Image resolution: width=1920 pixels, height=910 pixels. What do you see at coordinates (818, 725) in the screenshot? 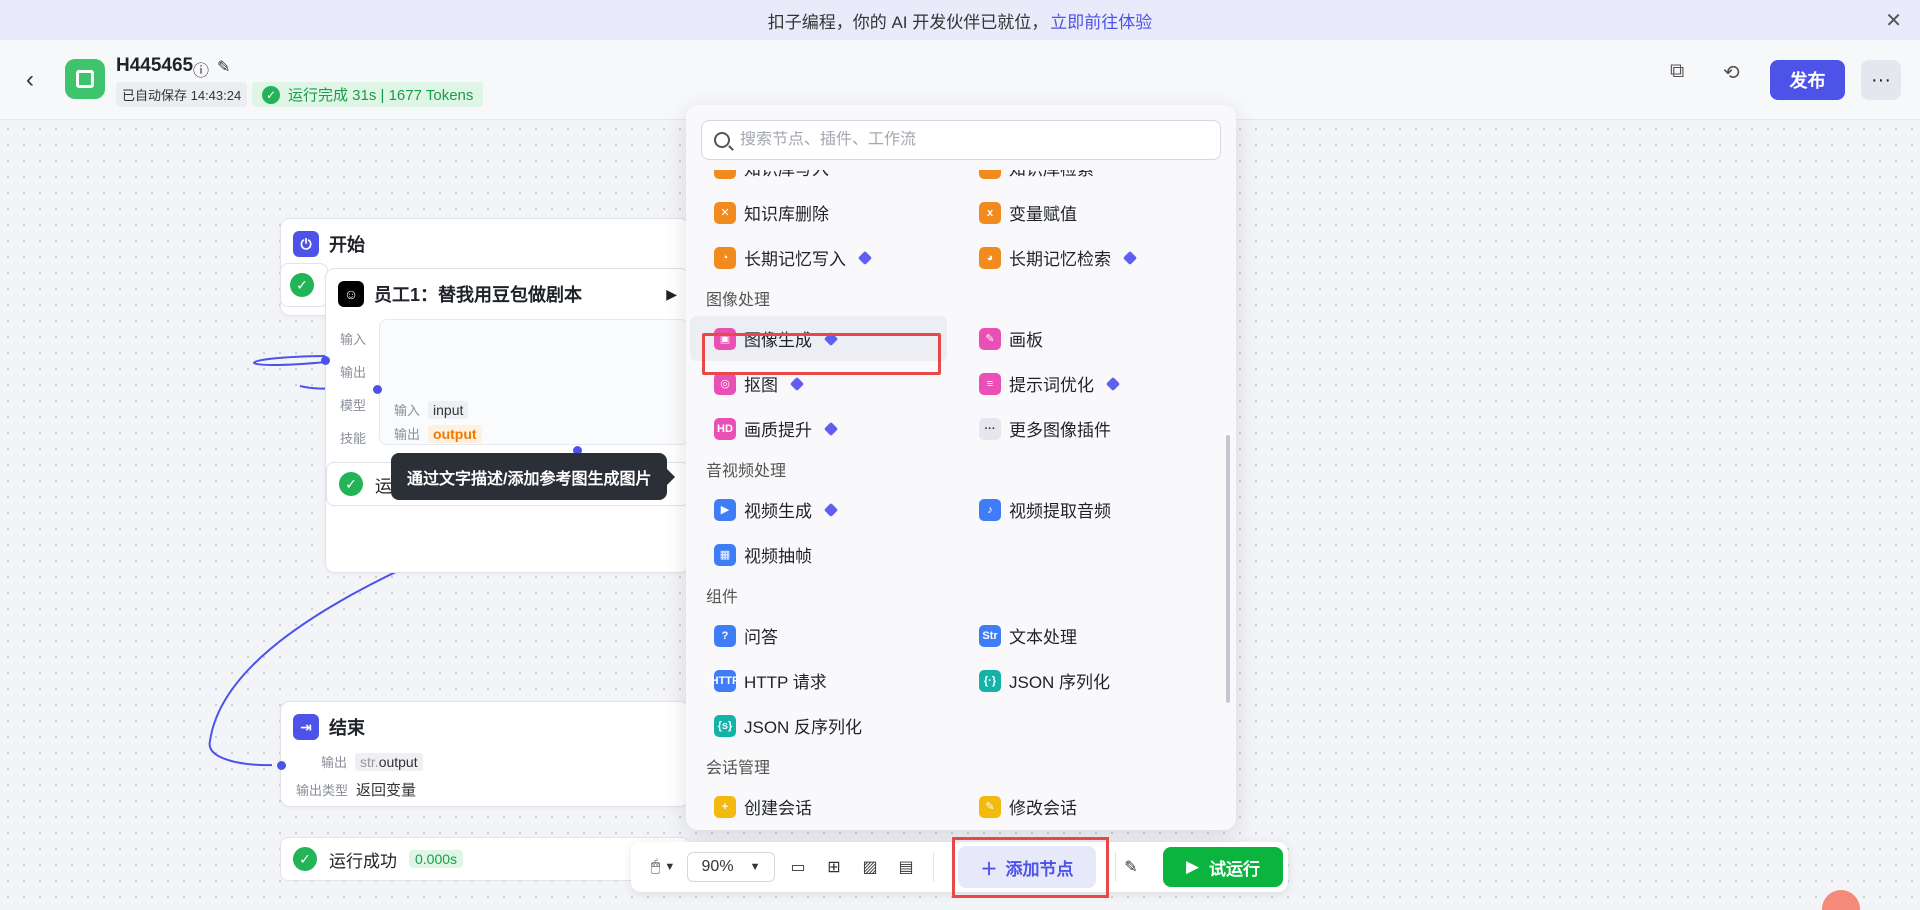
I see `node-item: {s} JSON 反序列化` at bounding box center [818, 725].